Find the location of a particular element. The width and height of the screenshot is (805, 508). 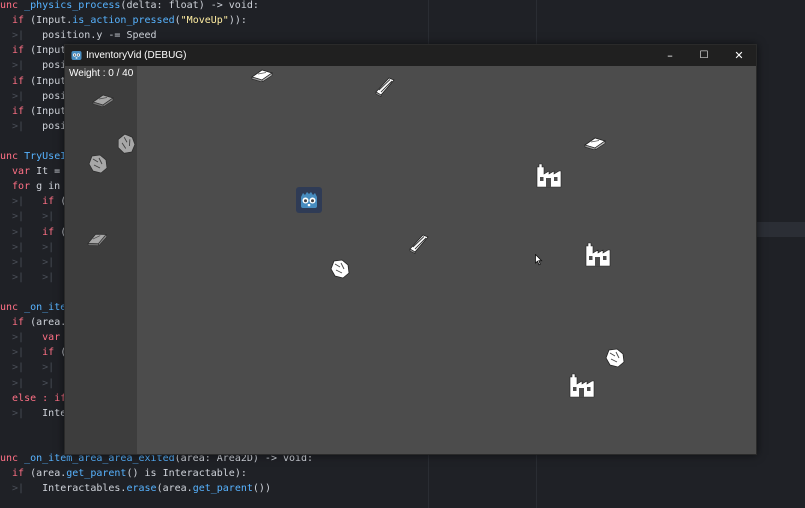

code-token: _physics_process is located at coordinates (72, 5).